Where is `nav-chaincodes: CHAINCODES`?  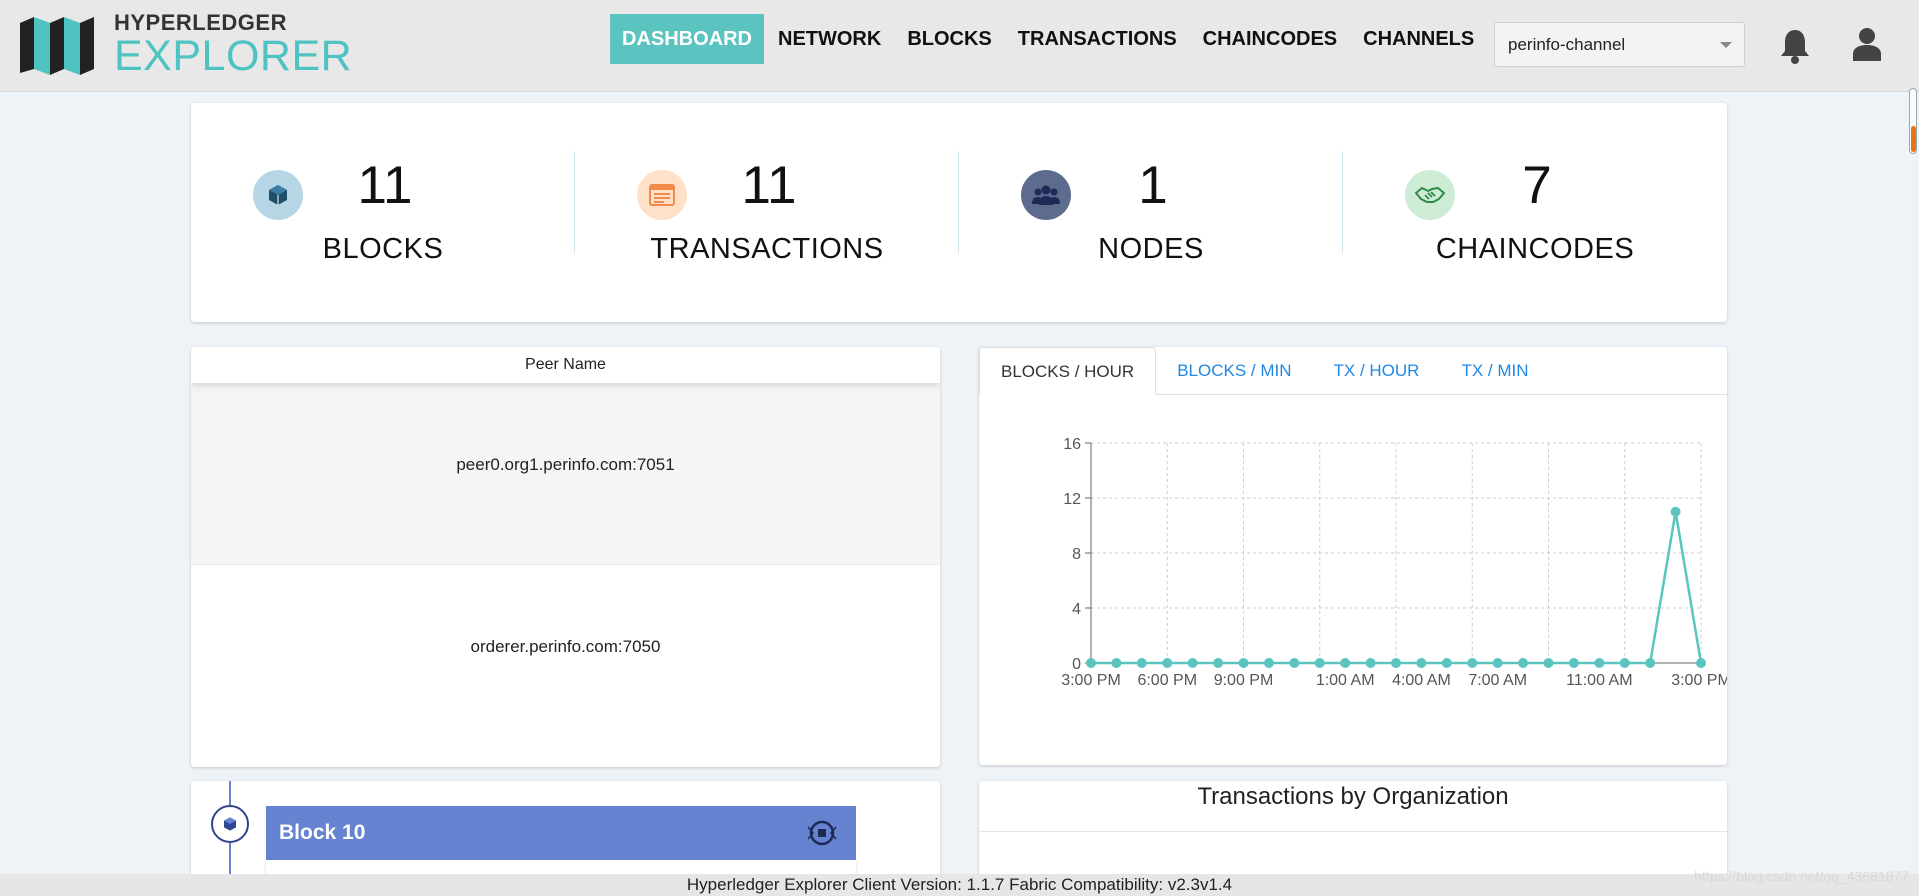 nav-chaincodes: CHAINCODES is located at coordinates (1270, 39).